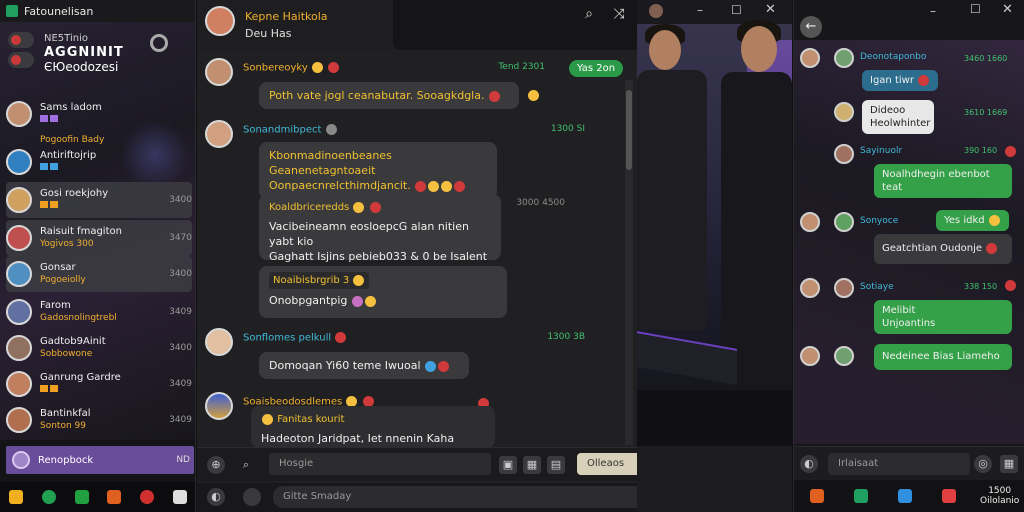 The height and width of the screenshot is (512, 1024). What do you see at coordinates (714, 479) in the screenshot?
I see `game-panel-footer` at bounding box center [714, 479].